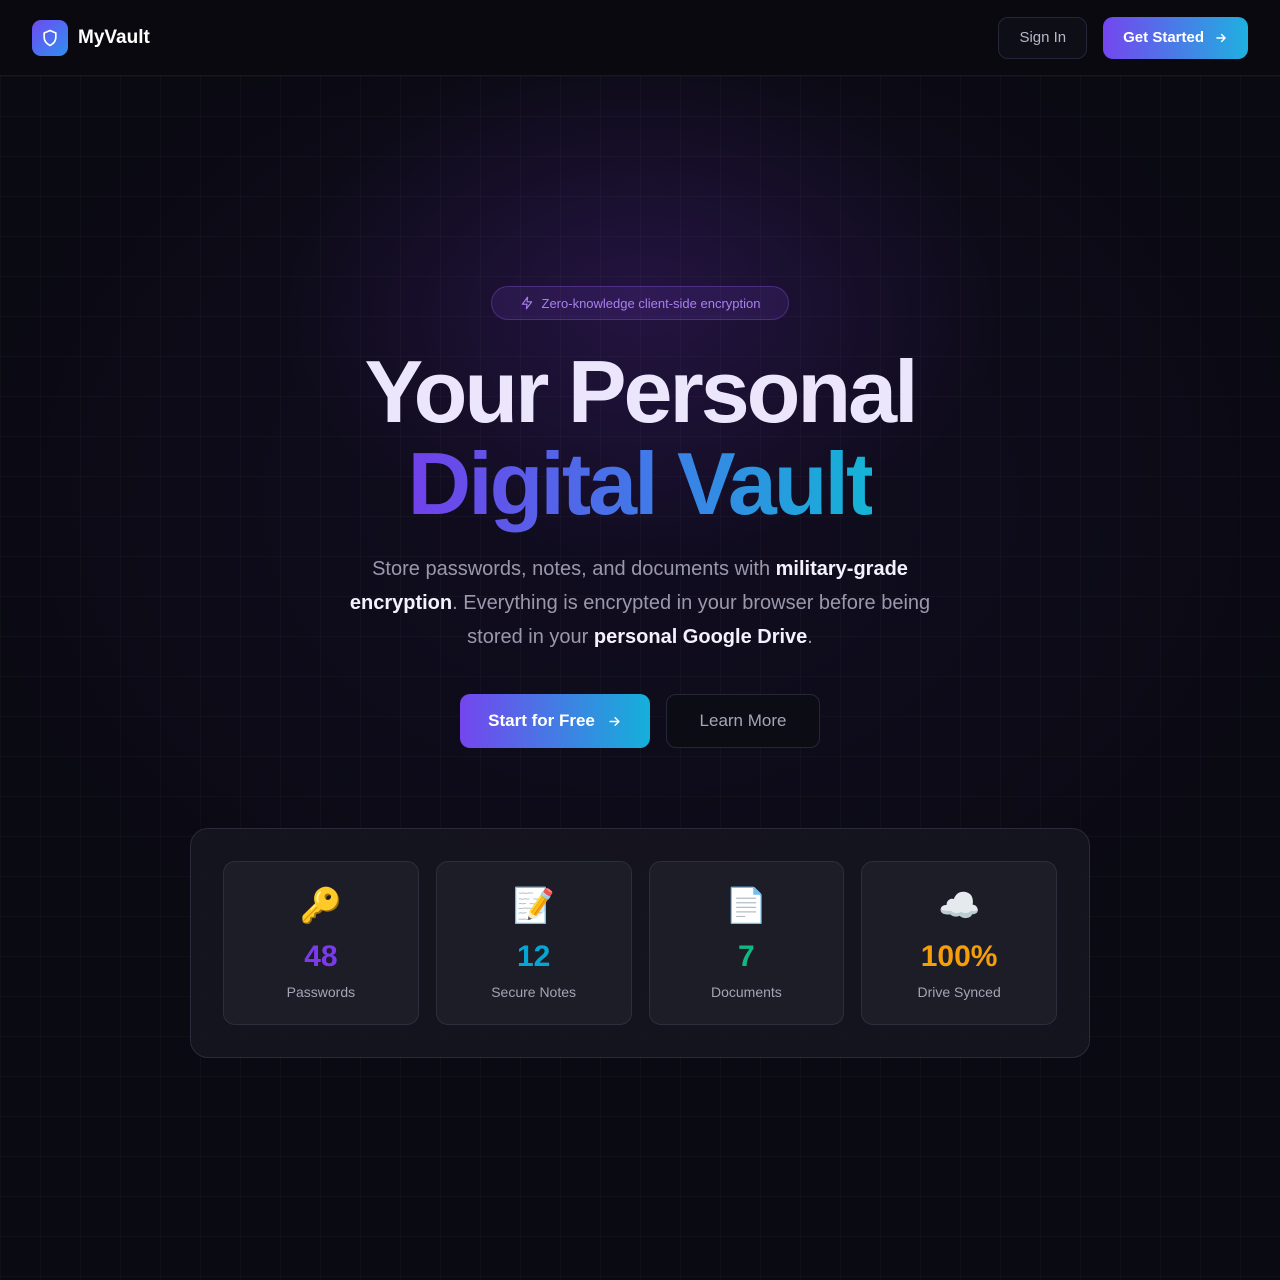  What do you see at coordinates (746, 906) in the screenshot?
I see `document-icon: 📄` at bounding box center [746, 906].